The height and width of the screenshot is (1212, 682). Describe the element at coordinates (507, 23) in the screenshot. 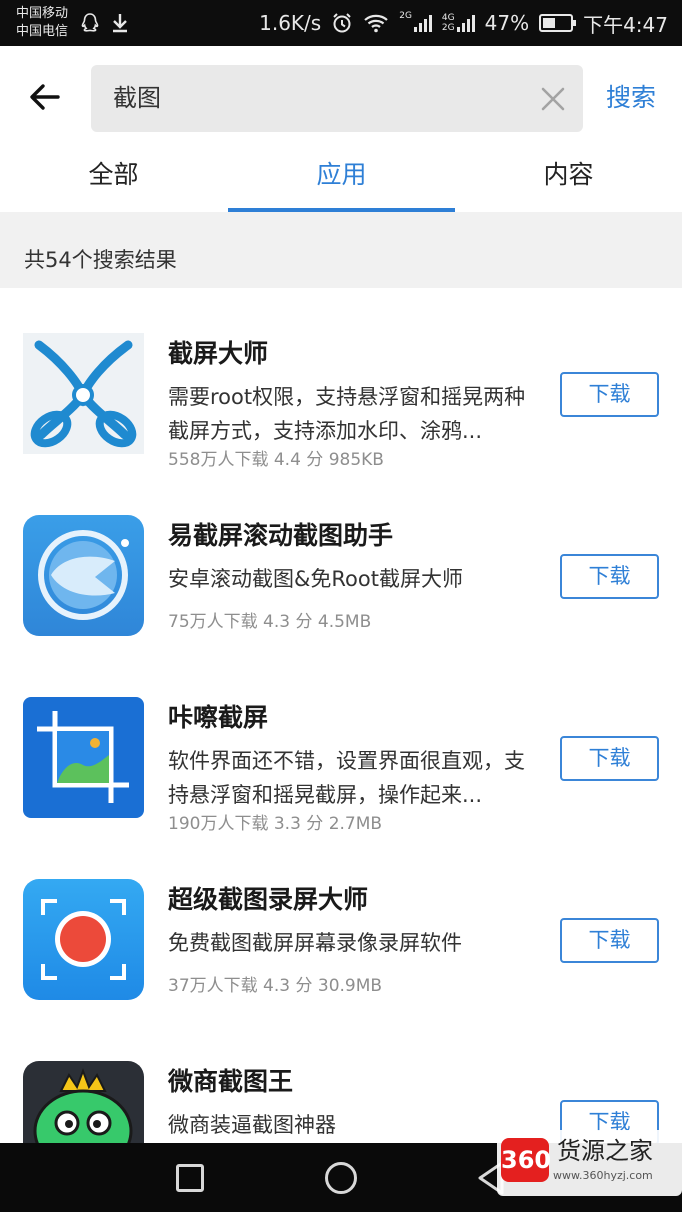

I see `battery-percent: 47%` at that location.